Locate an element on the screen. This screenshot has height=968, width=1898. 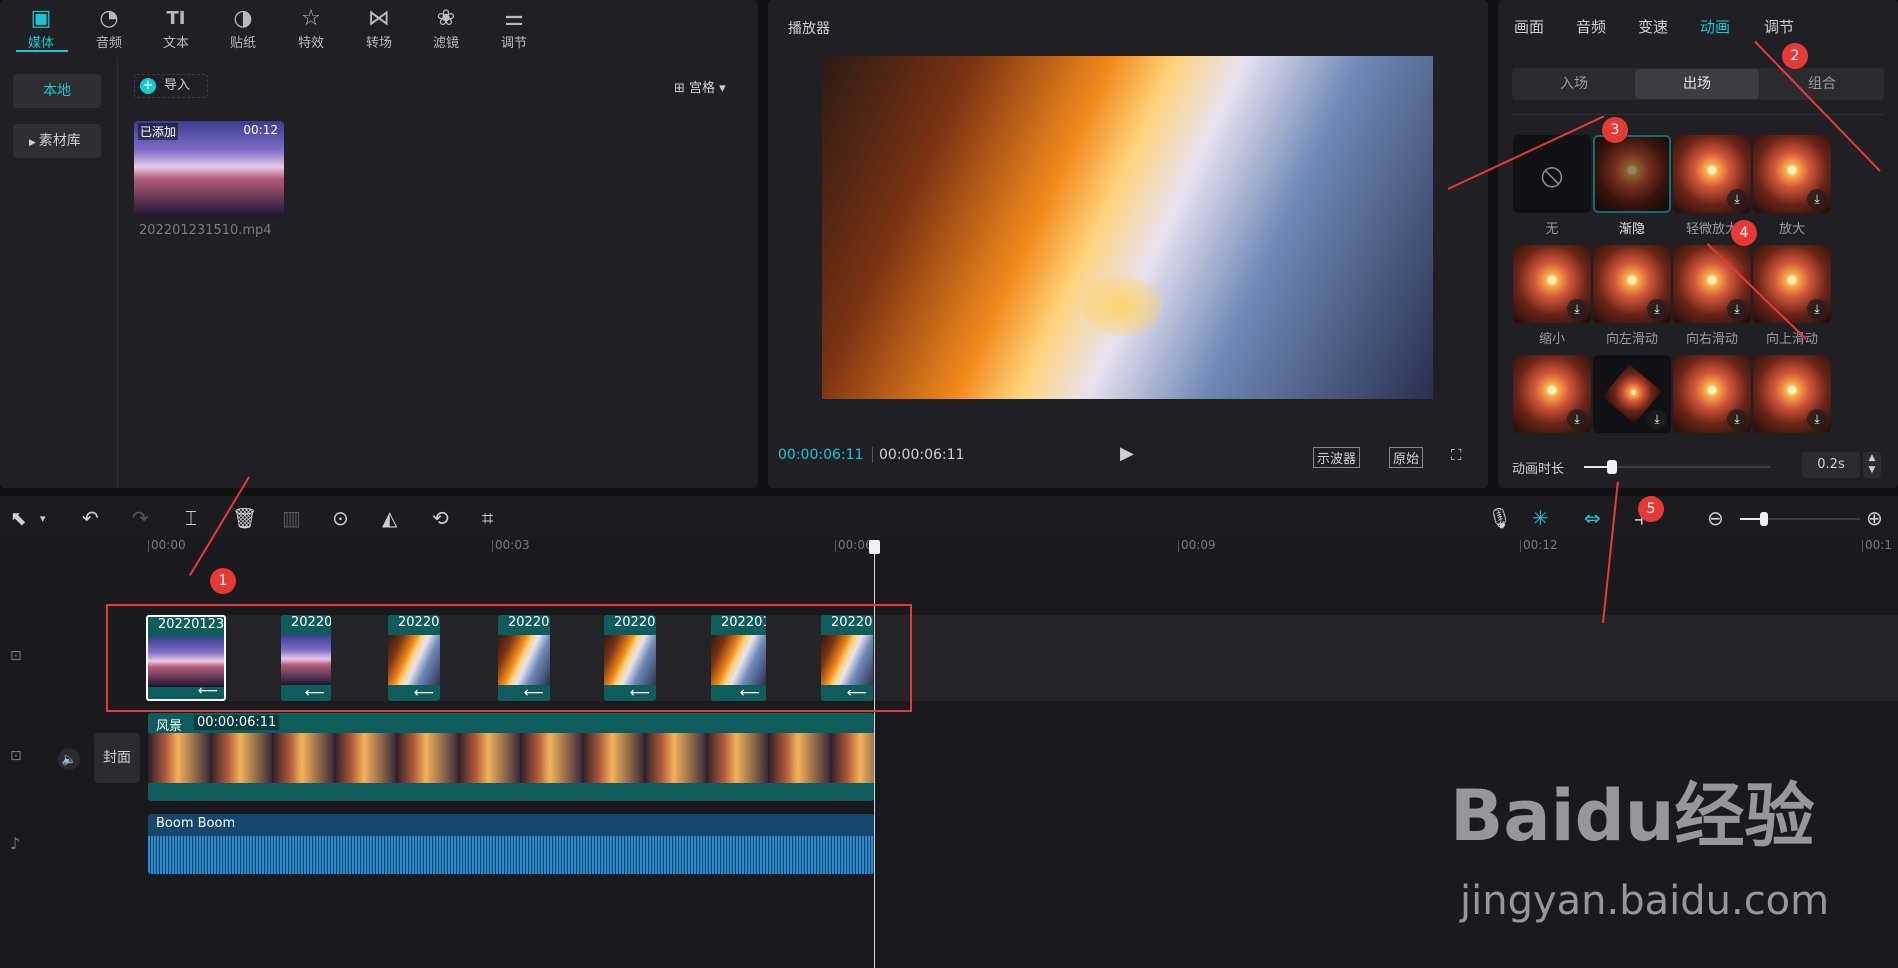
rotate-icon: ⟲ is located at coordinates (440, 518).